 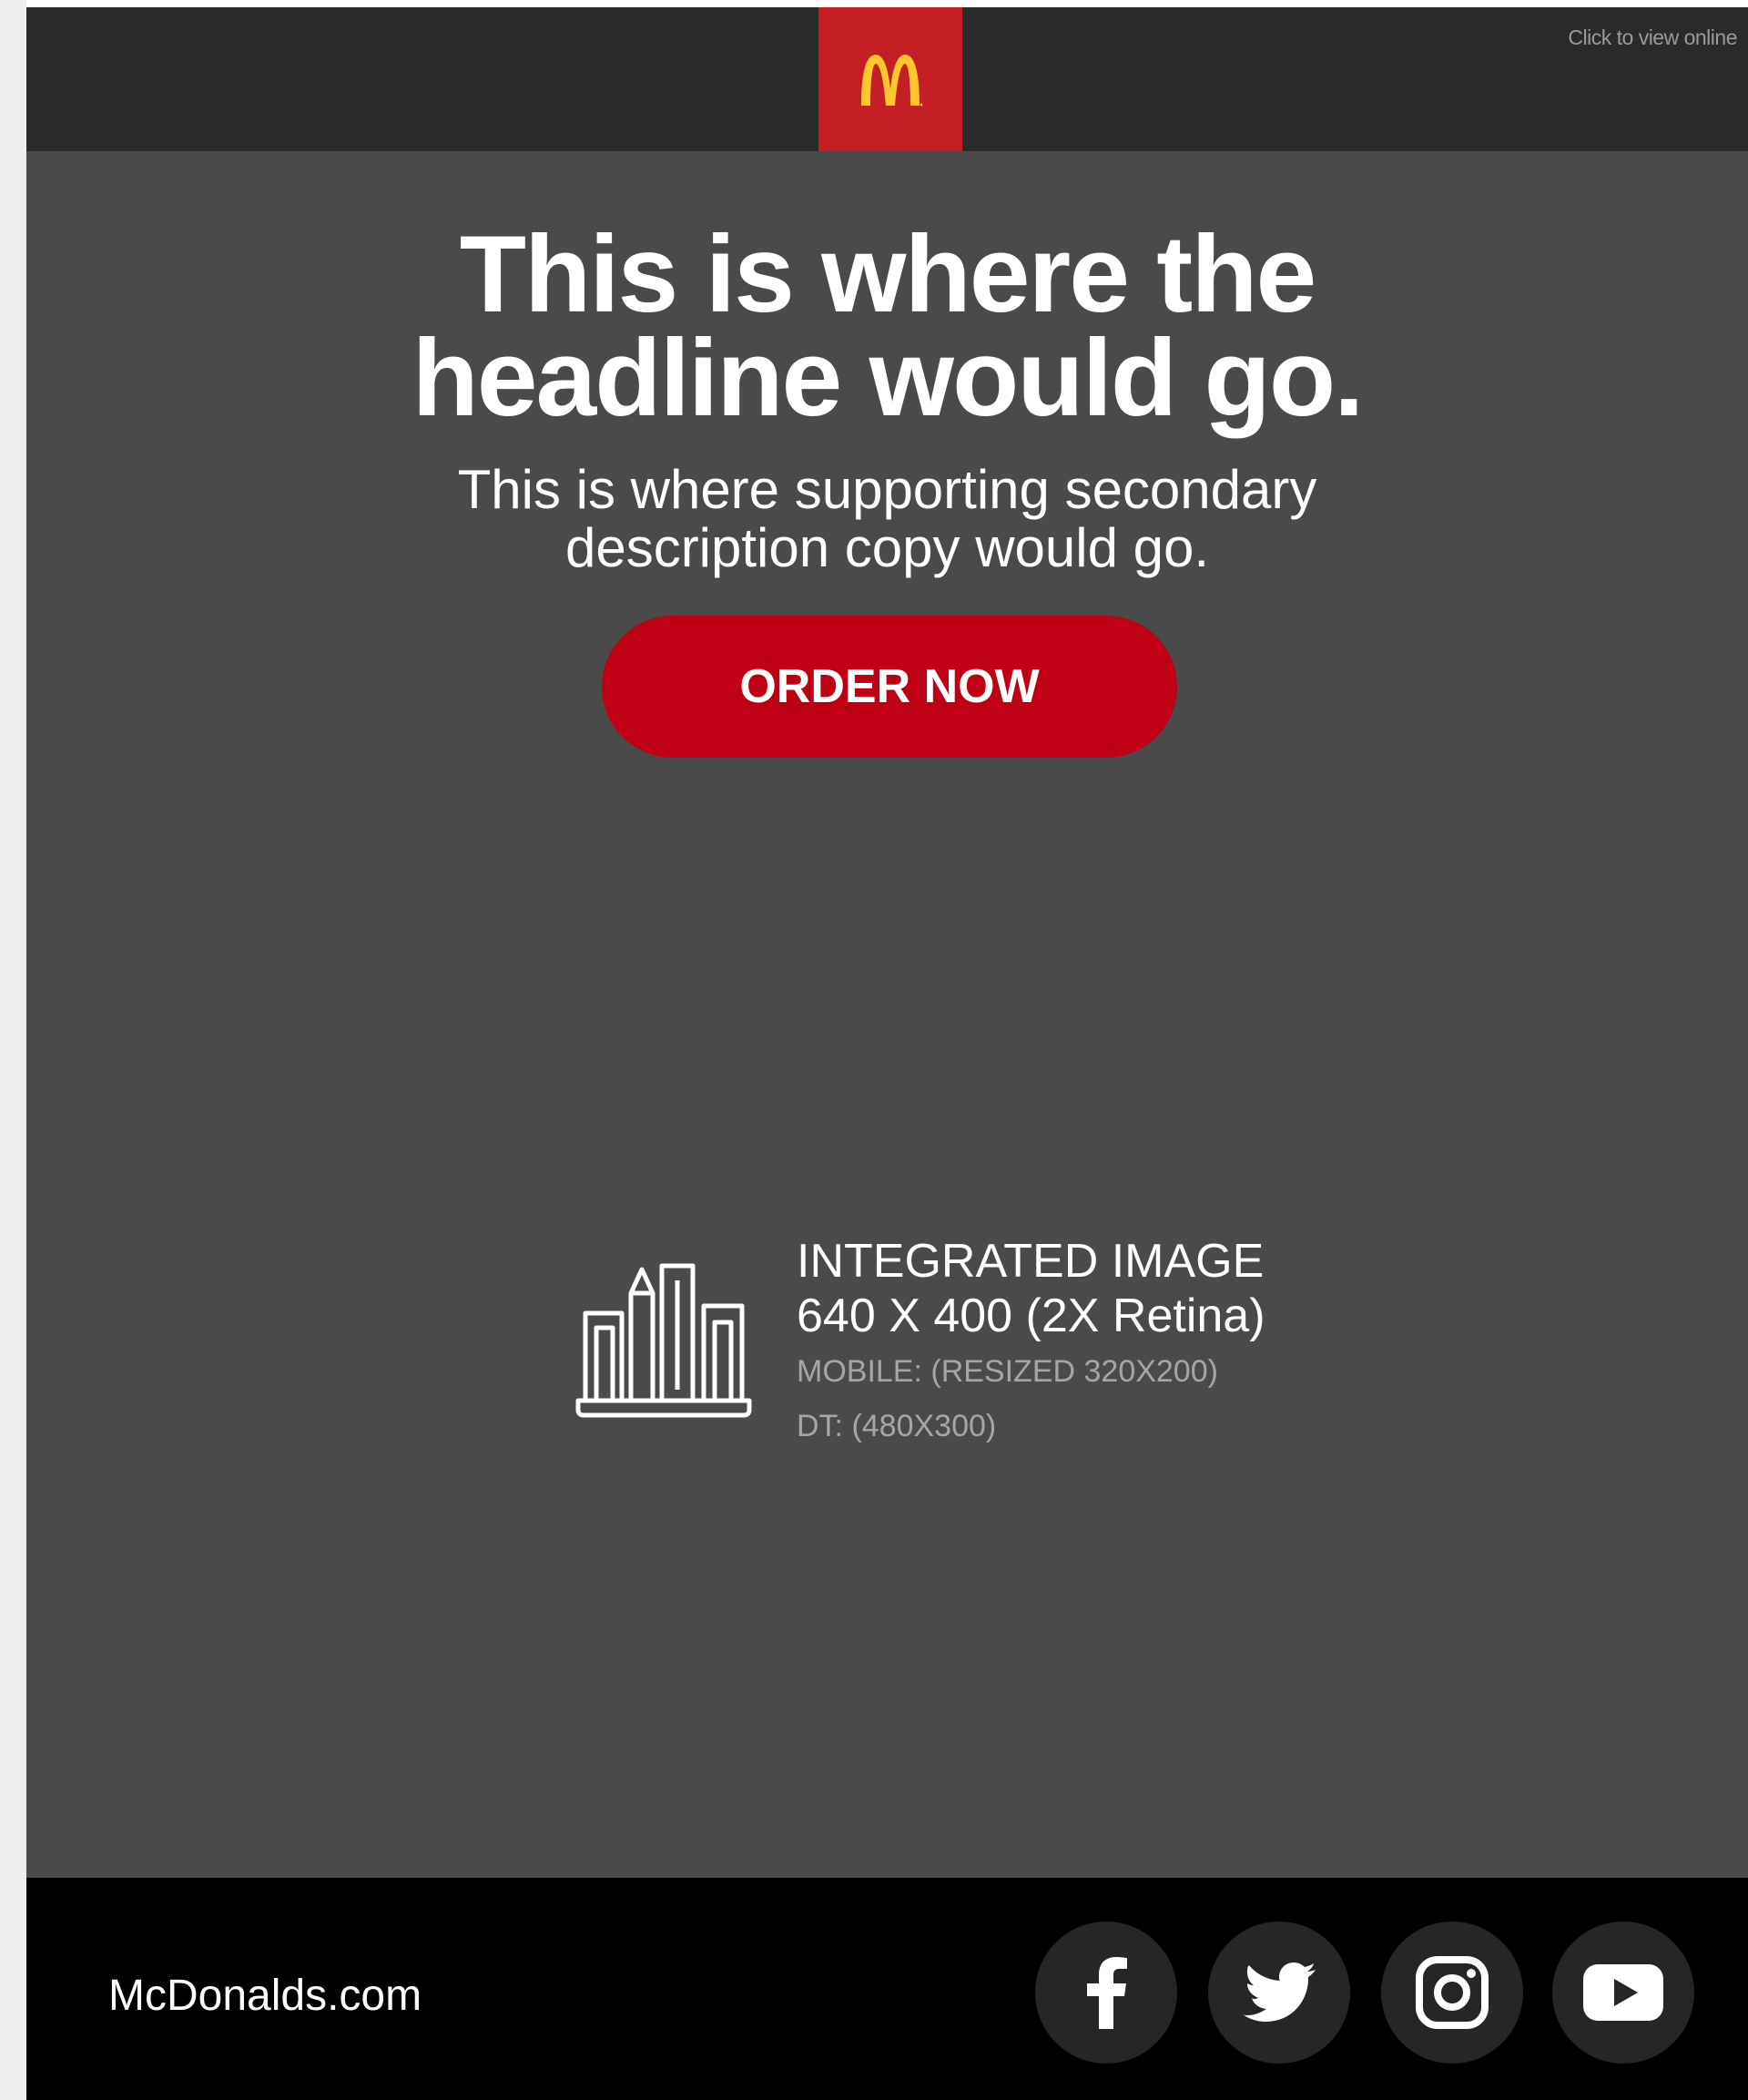 What do you see at coordinates (897, 1426) in the screenshot?
I see `placeholder-desktop-note: DT: (480X300)` at bounding box center [897, 1426].